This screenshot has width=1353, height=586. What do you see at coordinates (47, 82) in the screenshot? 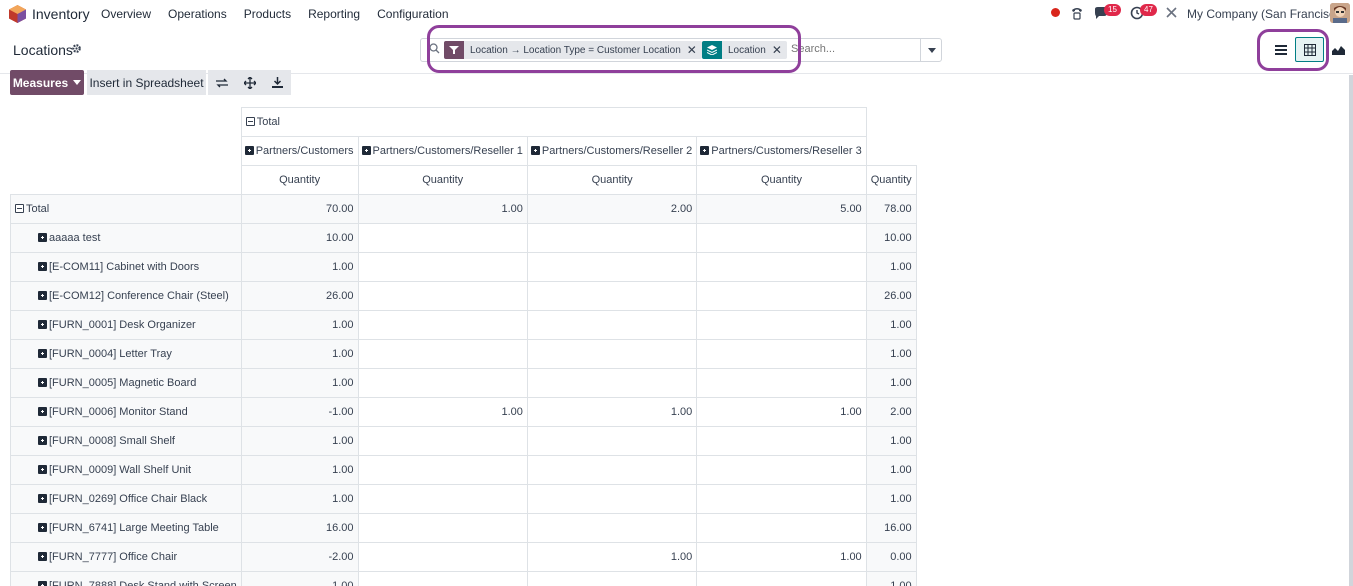
I see `measures-button: Measures` at bounding box center [47, 82].